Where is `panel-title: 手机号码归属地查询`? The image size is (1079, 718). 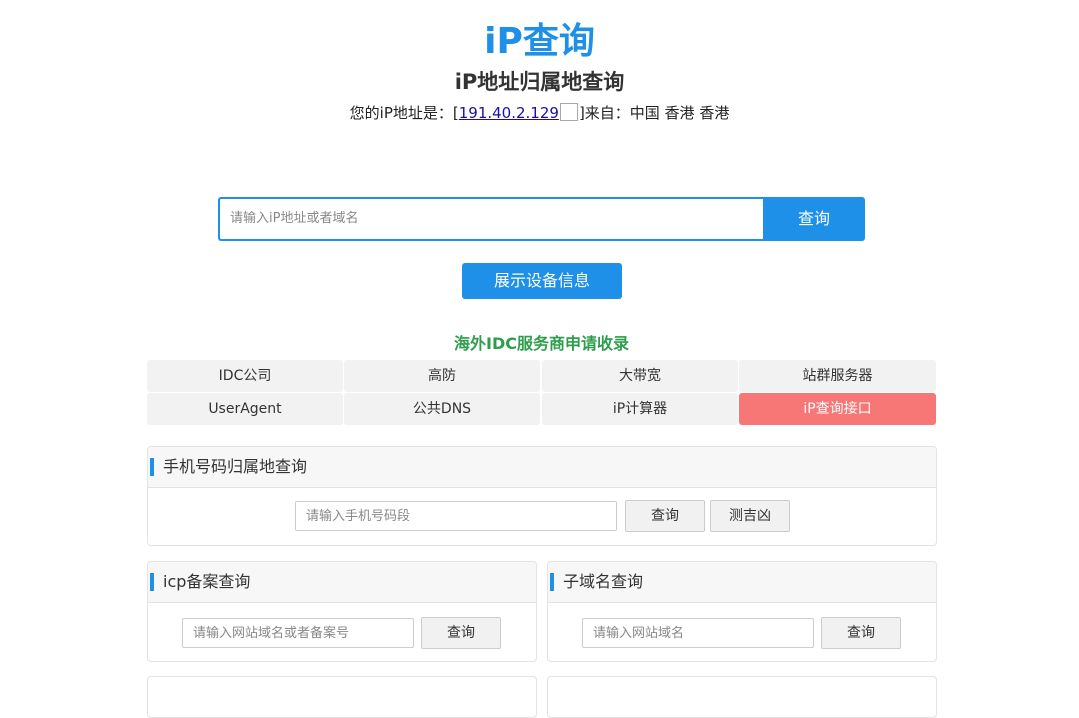
panel-title: 手机号码归属地查询 is located at coordinates (235, 466).